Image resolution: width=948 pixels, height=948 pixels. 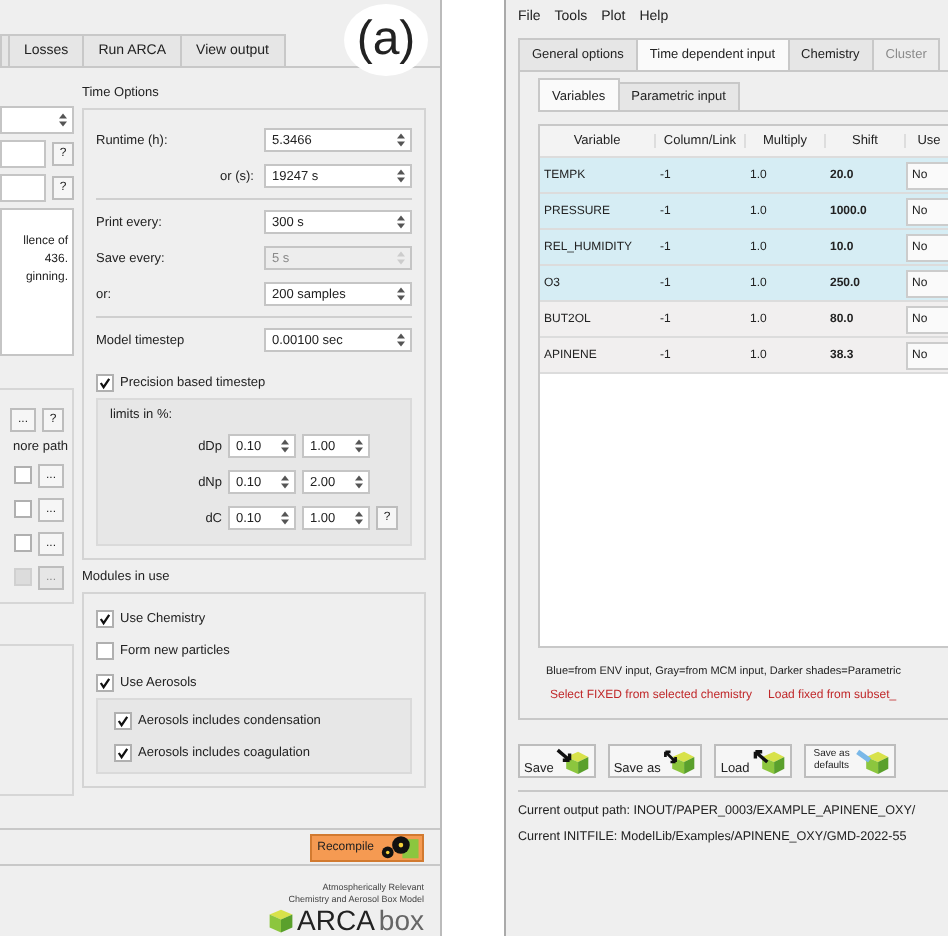 What do you see at coordinates (37, 119) in the screenshot?
I see `spin-field` at bounding box center [37, 119].